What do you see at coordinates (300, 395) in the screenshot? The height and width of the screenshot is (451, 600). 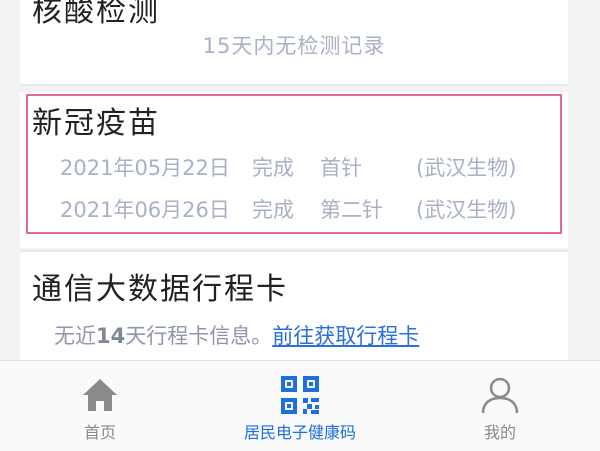 I see `qr-code-icon` at bounding box center [300, 395].